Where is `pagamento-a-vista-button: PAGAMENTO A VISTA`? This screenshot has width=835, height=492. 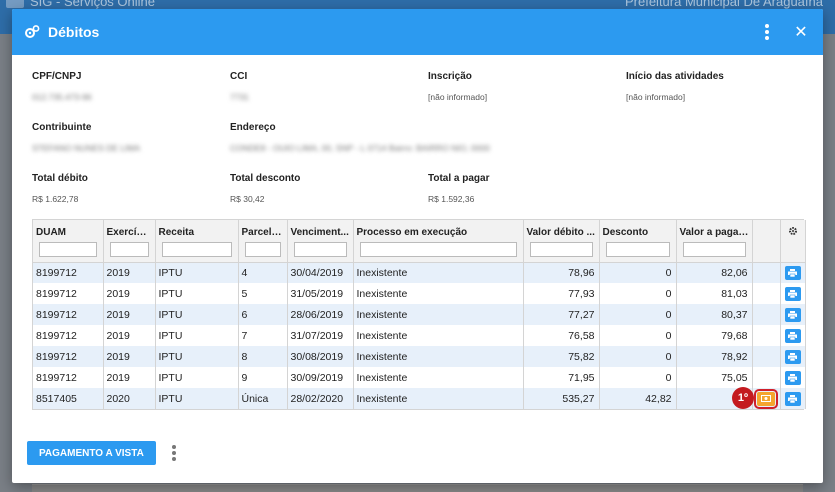 pagamento-a-vista-button: PAGAMENTO A VISTA is located at coordinates (91, 453).